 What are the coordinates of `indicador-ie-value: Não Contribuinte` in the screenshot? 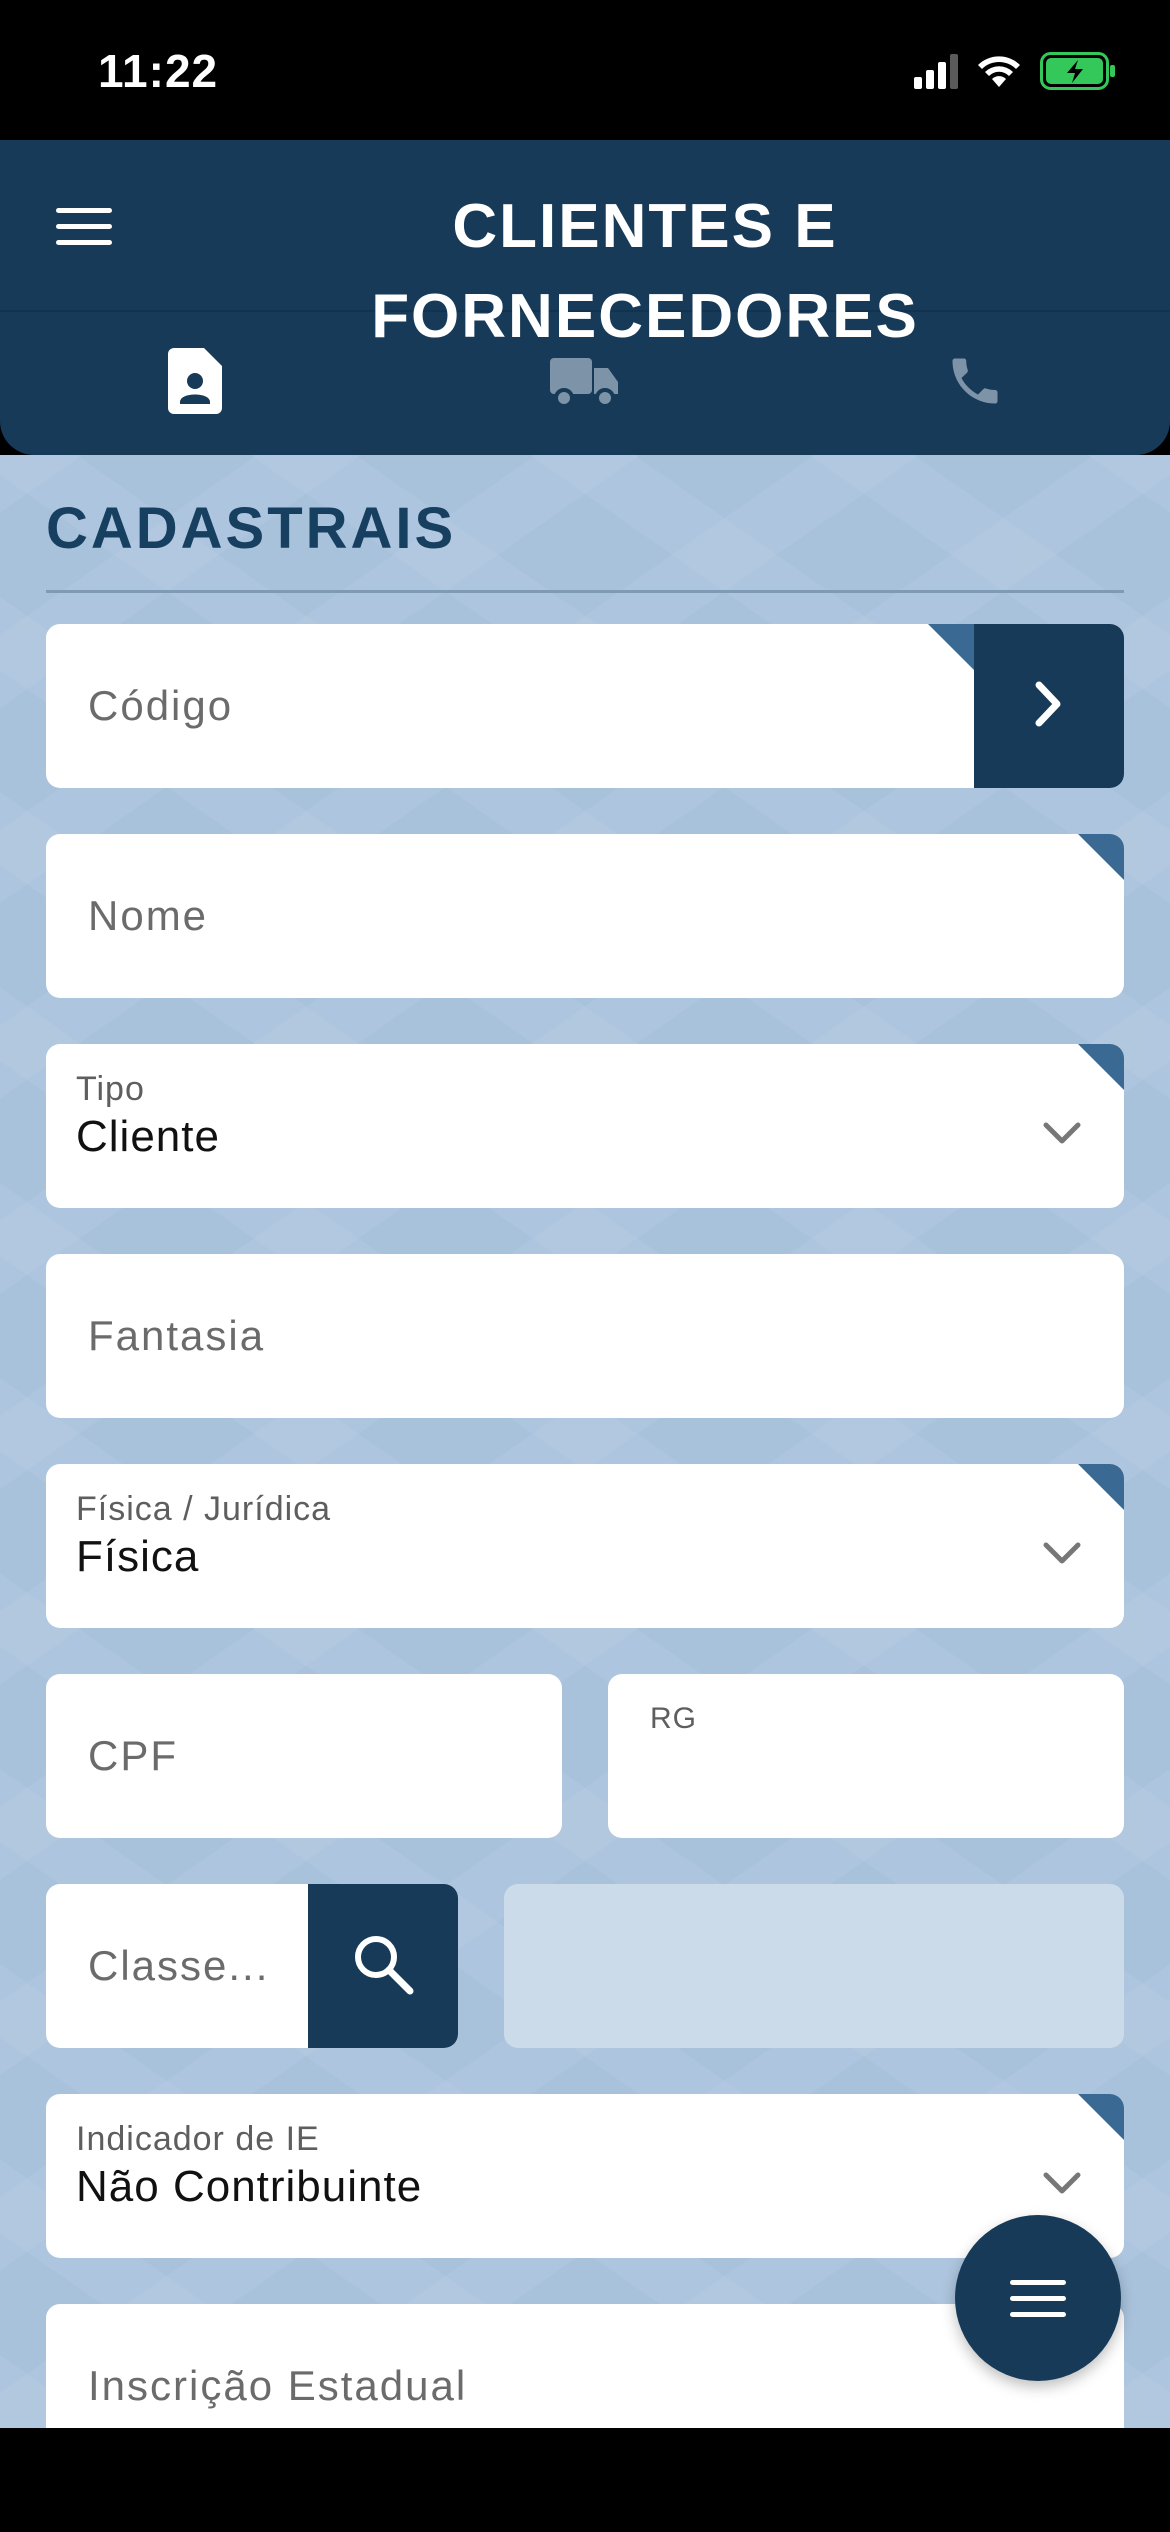 It's located at (249, 2186).